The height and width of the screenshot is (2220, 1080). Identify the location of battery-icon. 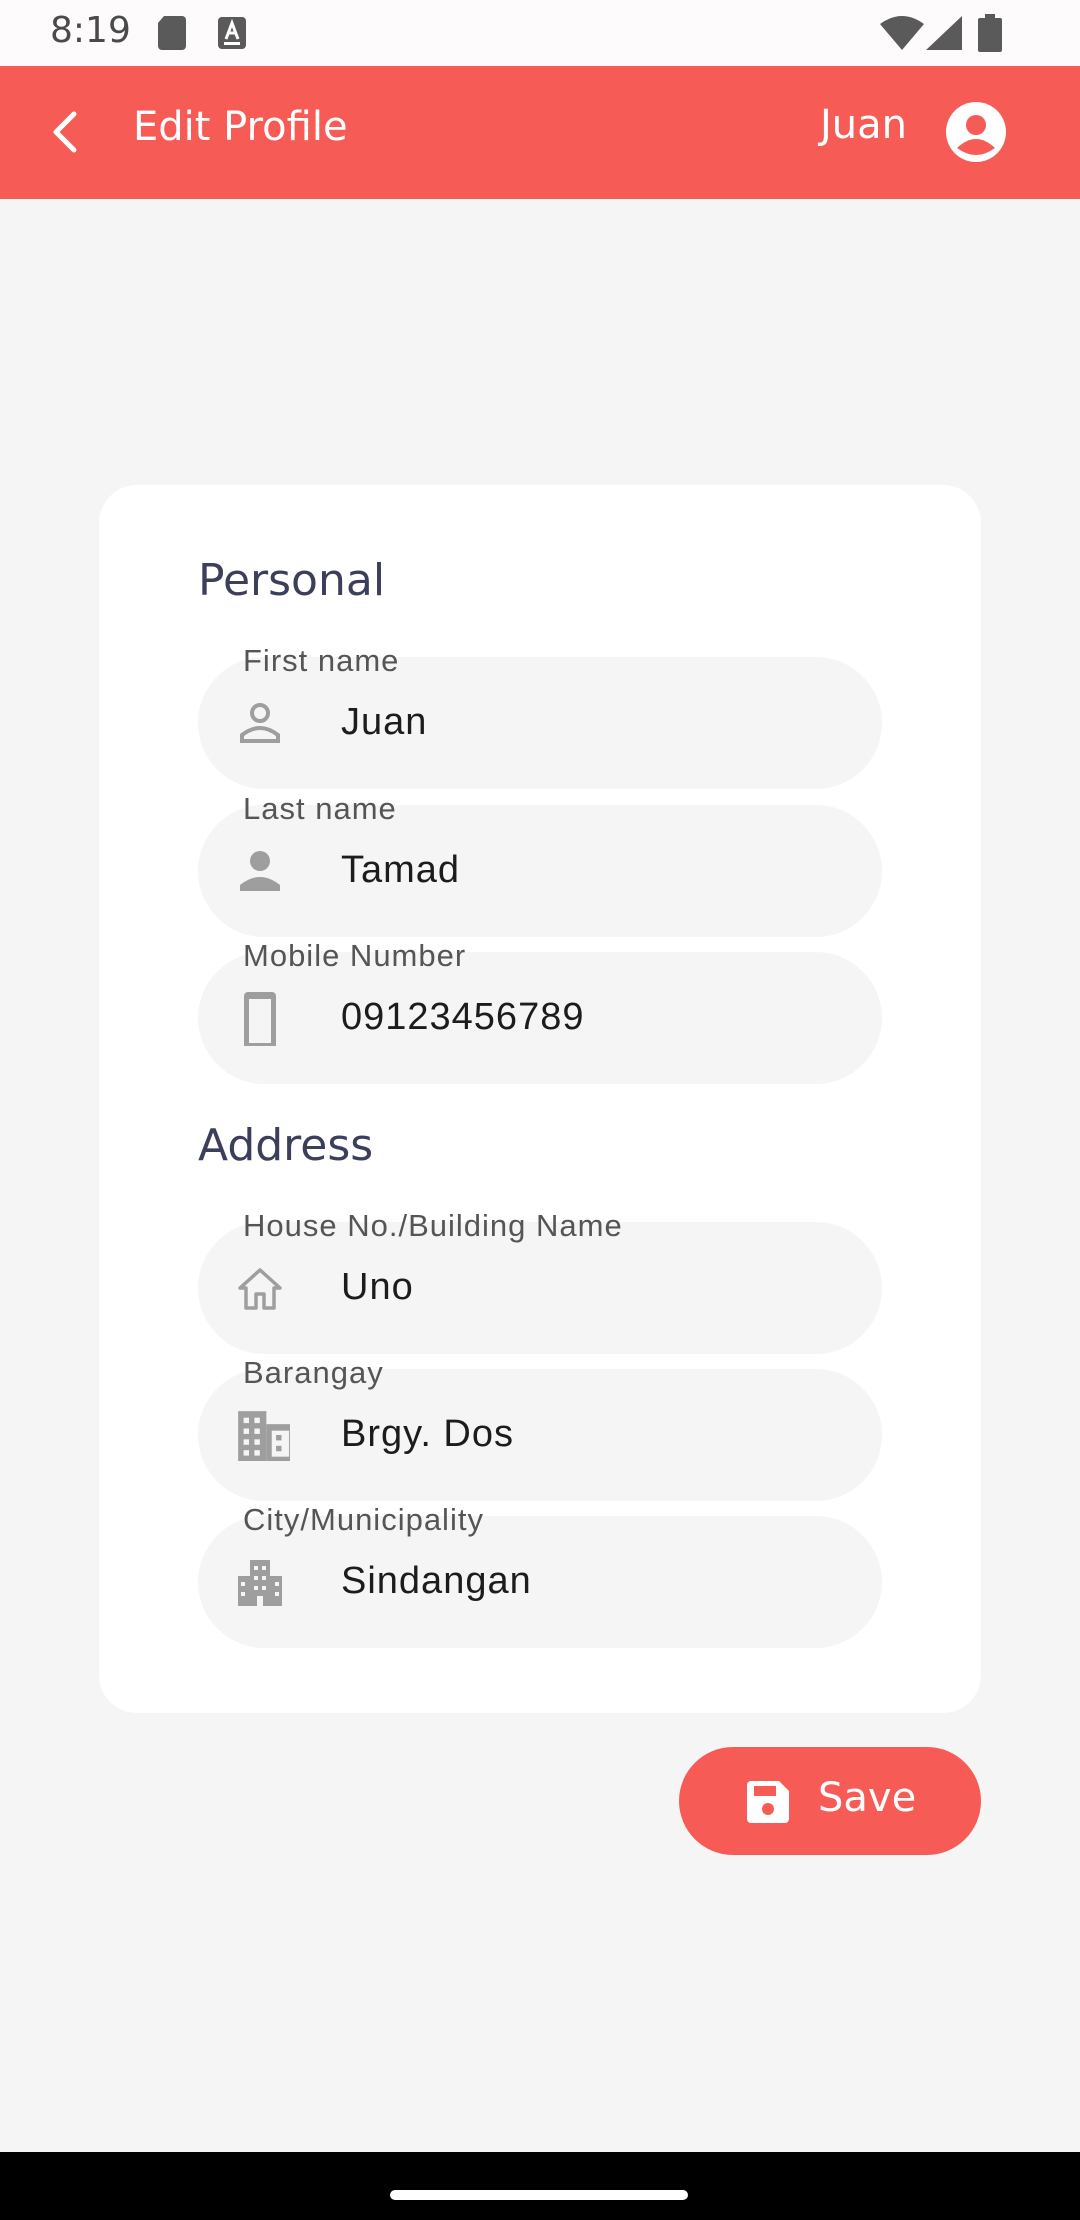
(990, 33).